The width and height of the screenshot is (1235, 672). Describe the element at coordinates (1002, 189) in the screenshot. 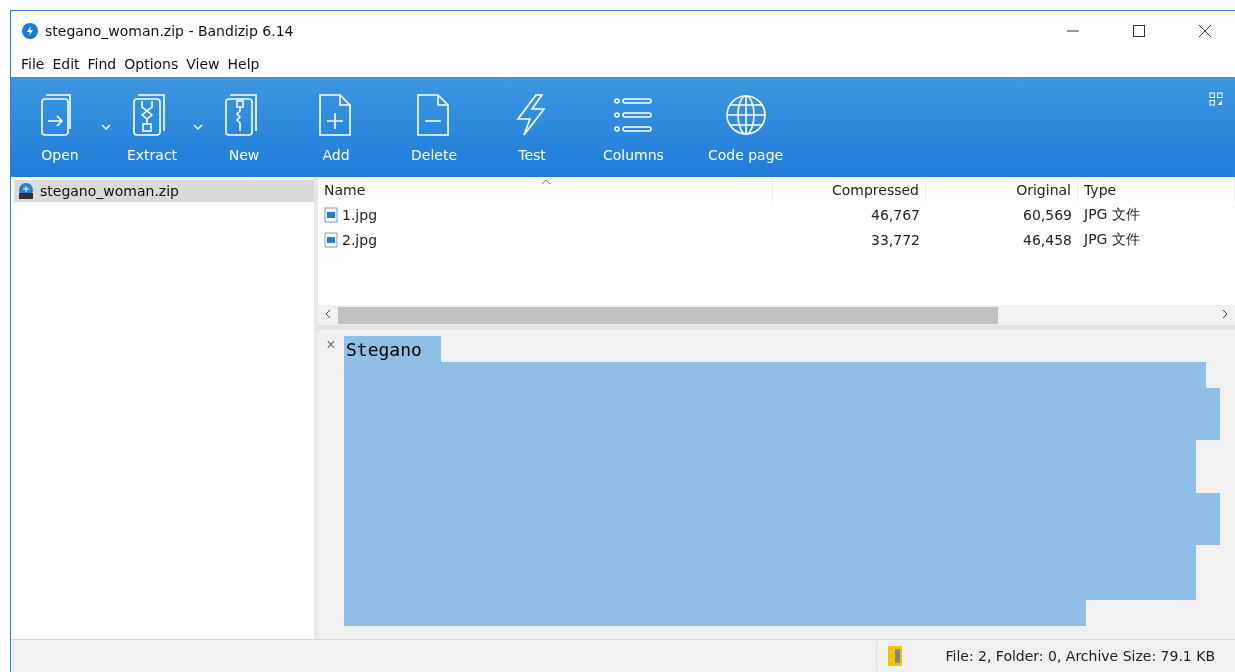

I see `column-header: Original` at that location.